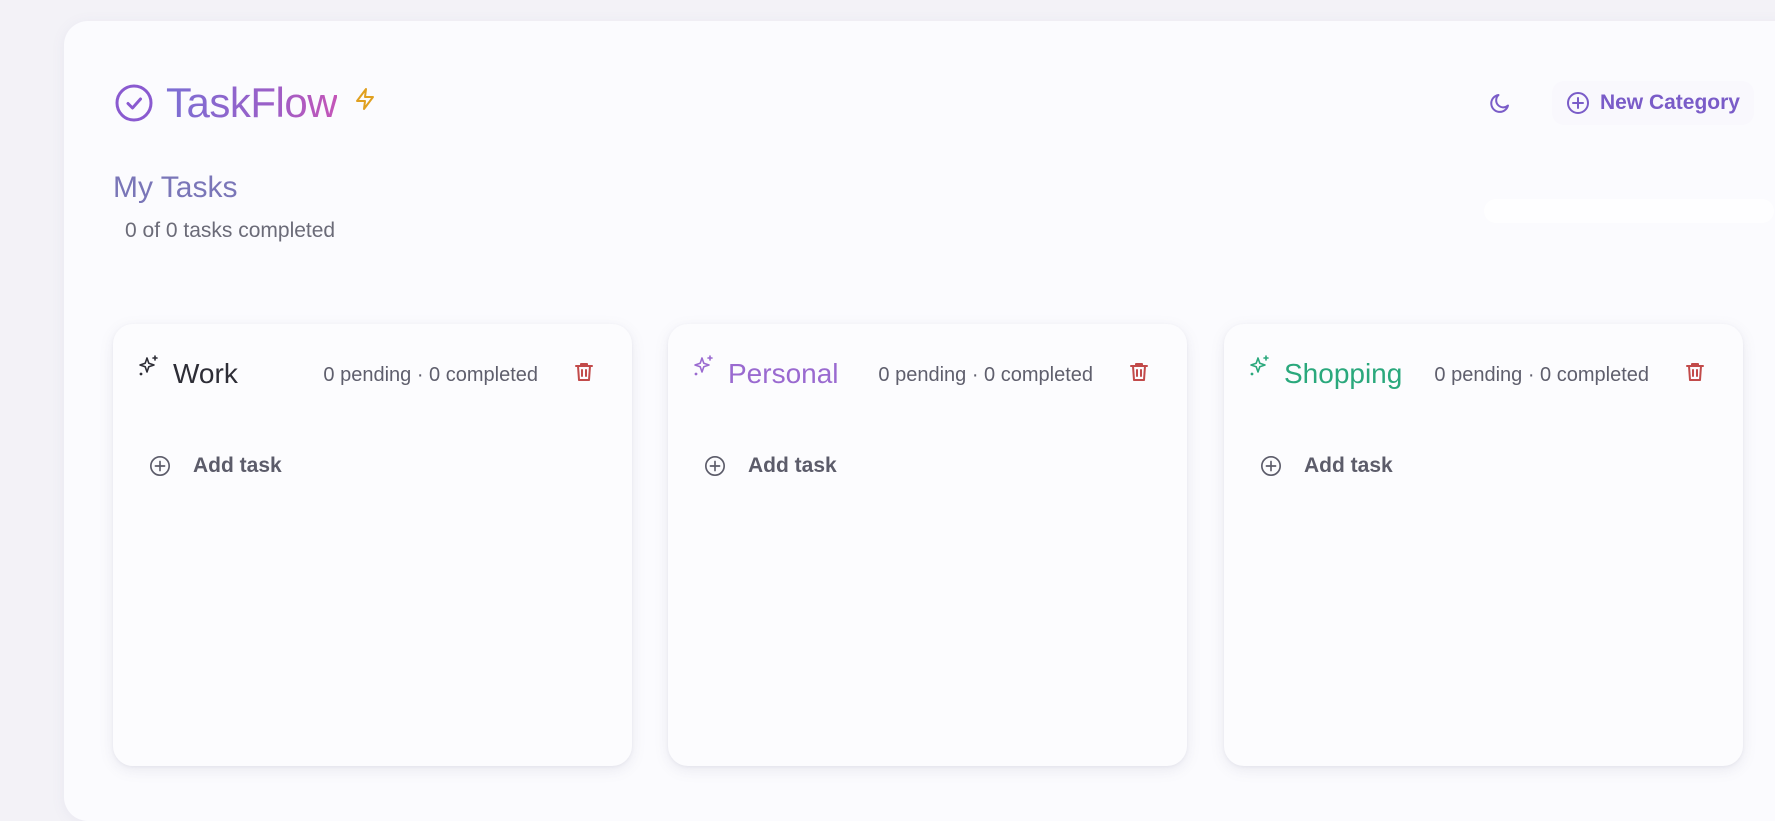  I want to click on tasks-completed-summary: 0 of 0 tasks completed, so click(230, 230).